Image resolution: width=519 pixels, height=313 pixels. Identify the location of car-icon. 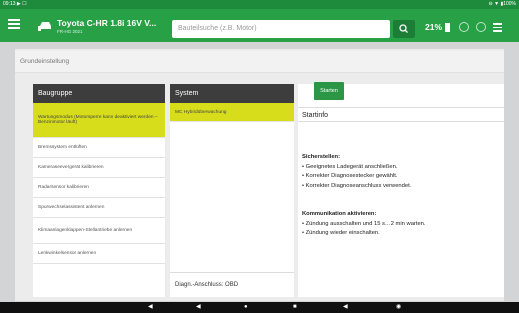
(45, 25).